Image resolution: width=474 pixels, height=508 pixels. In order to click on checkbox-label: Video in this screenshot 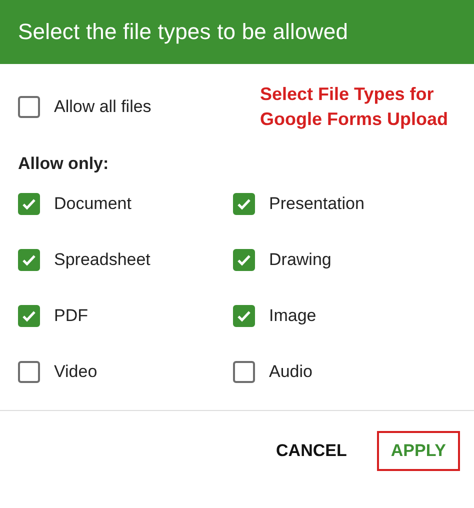, I will do `click(76, 372)`.